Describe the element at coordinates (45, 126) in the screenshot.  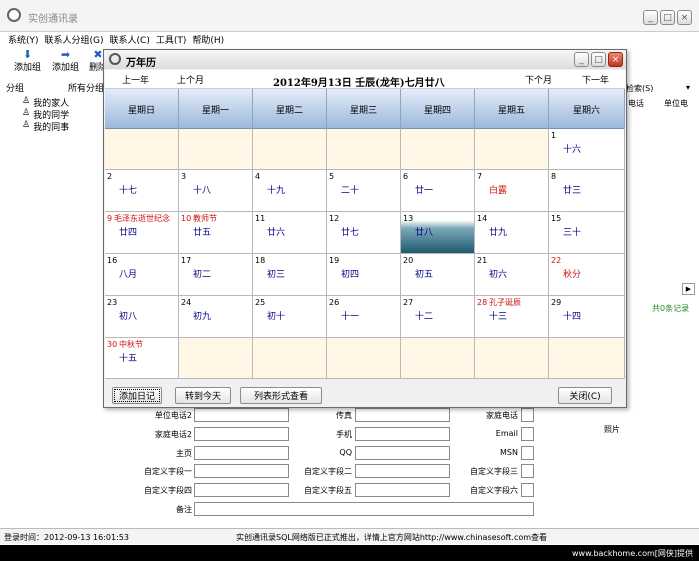
I see `group-item-colleagues: ♙ 我的同事` at that location.